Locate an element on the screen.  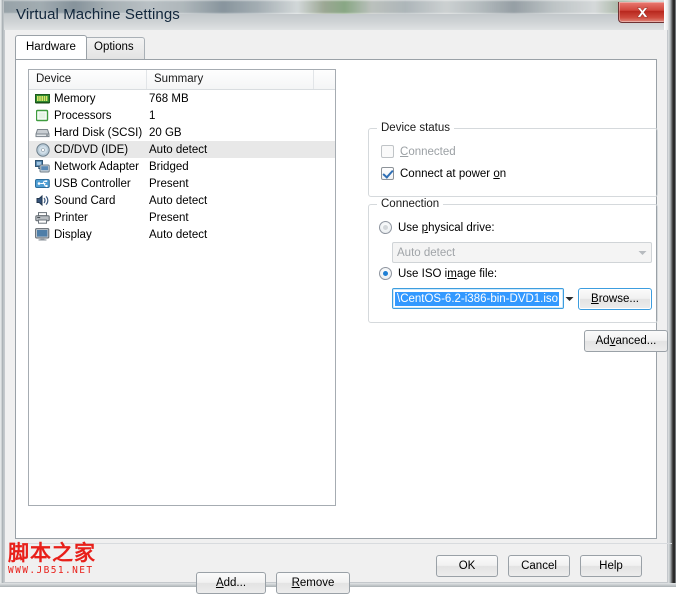
table-row: USB Controller Present is located at coordinates (182, 183).